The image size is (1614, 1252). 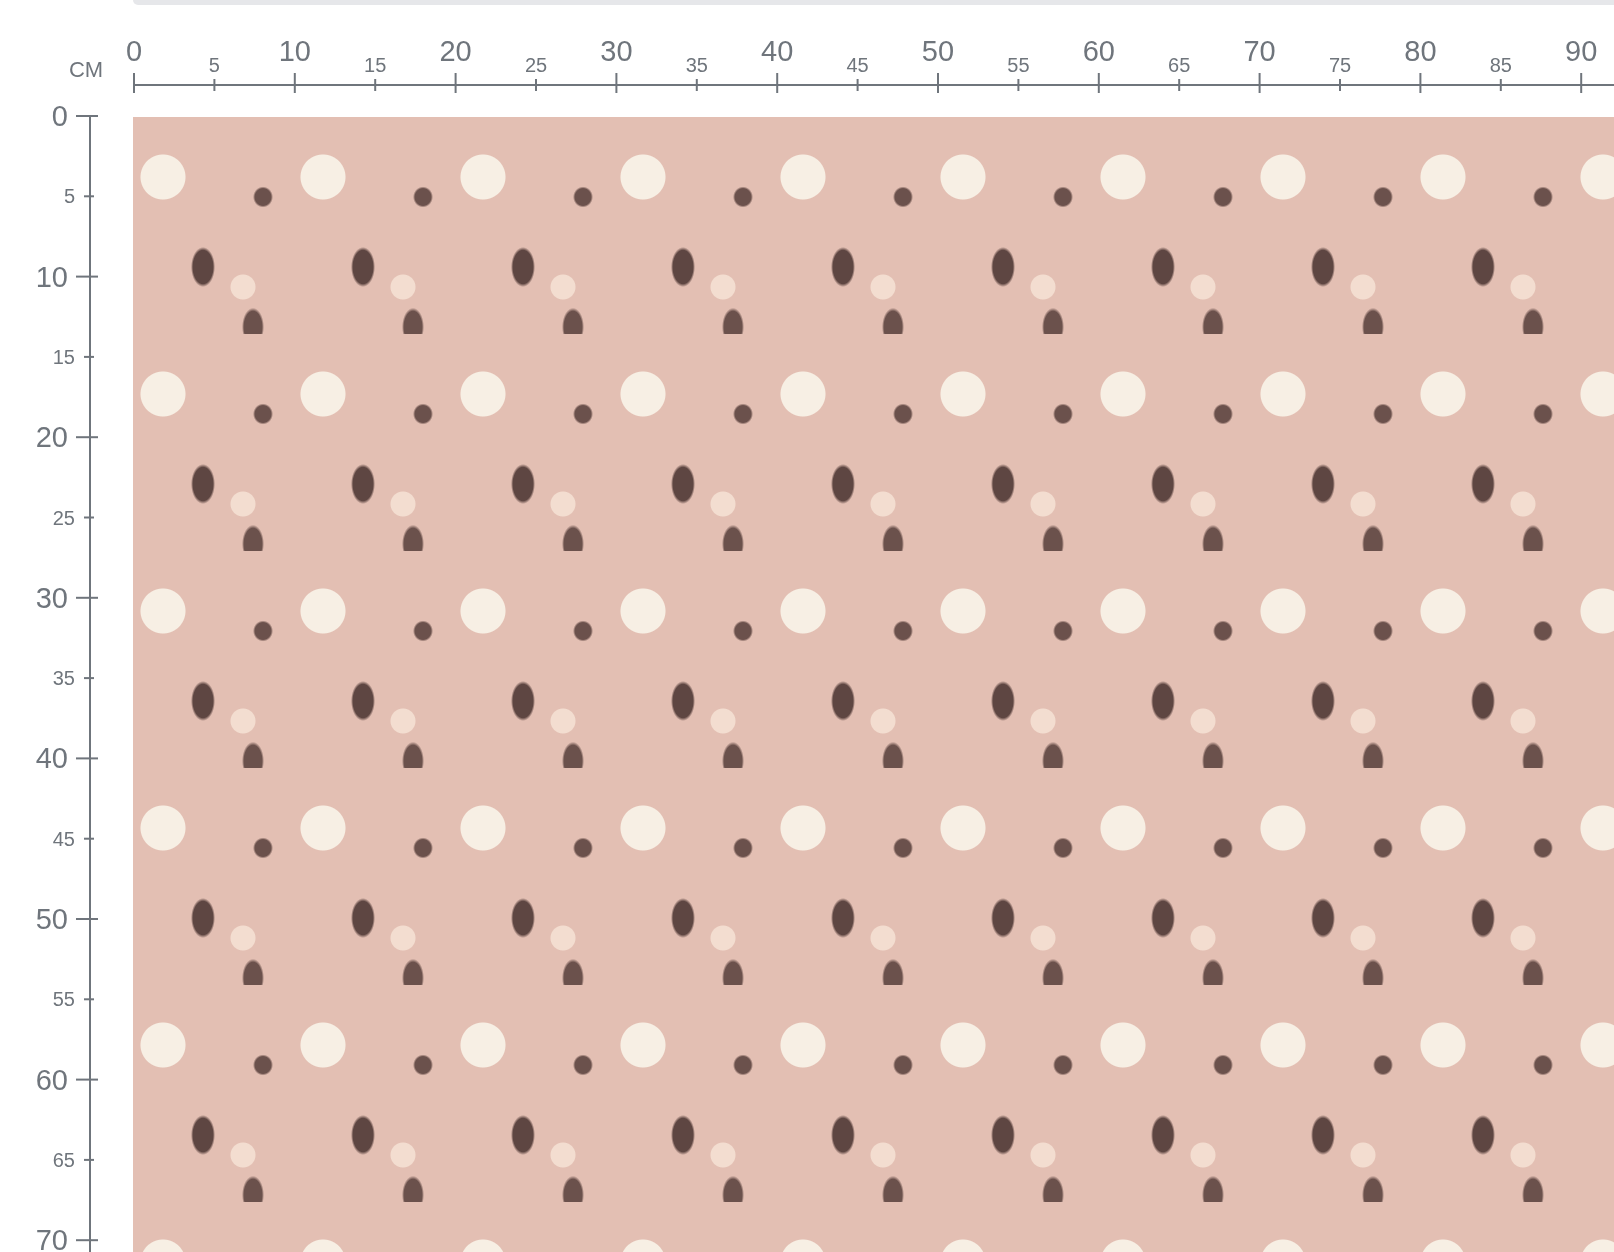 What do you see at coordinates (1340, 65) in the screenshot?
I see `ruler-label: 75` at bounding box center [1340, 65].